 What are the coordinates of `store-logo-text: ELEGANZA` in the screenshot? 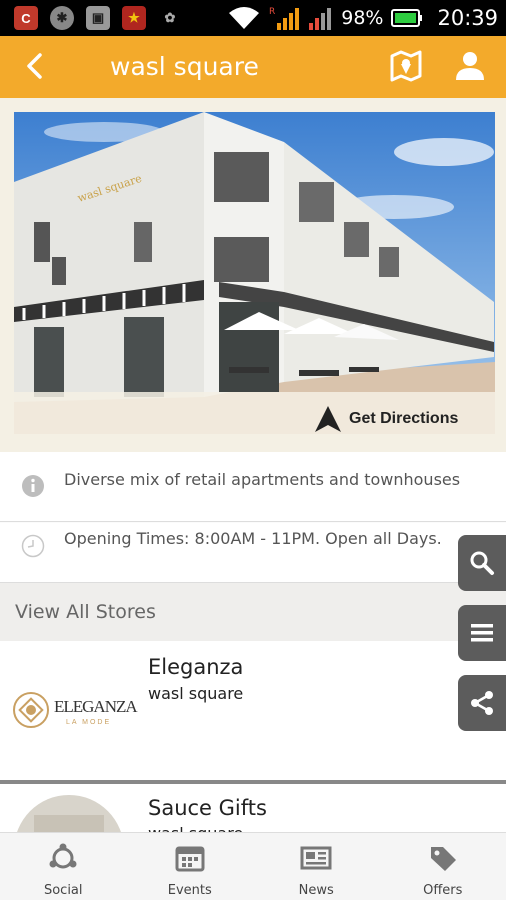 It's located at (96, 706).